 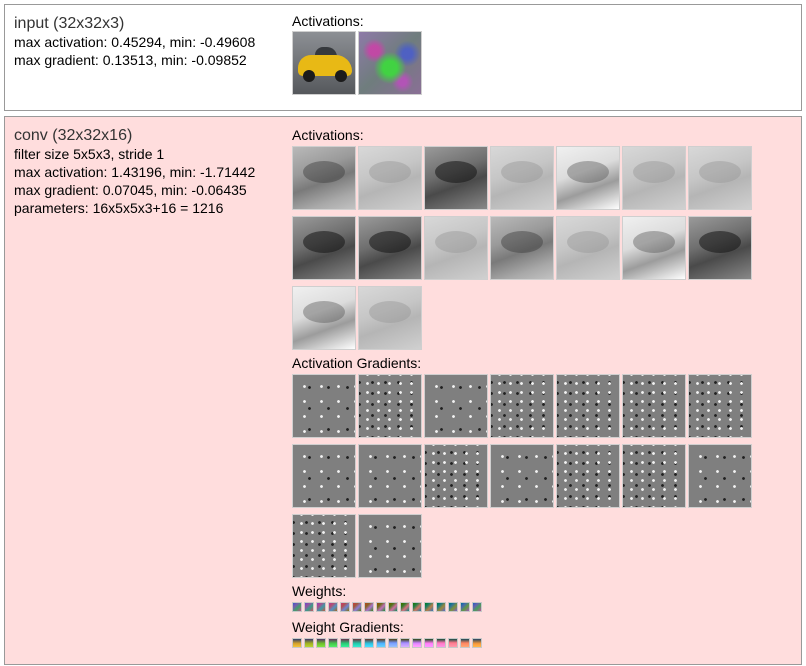 I want to click on input-activations-grid, so click(x=359, y=64).